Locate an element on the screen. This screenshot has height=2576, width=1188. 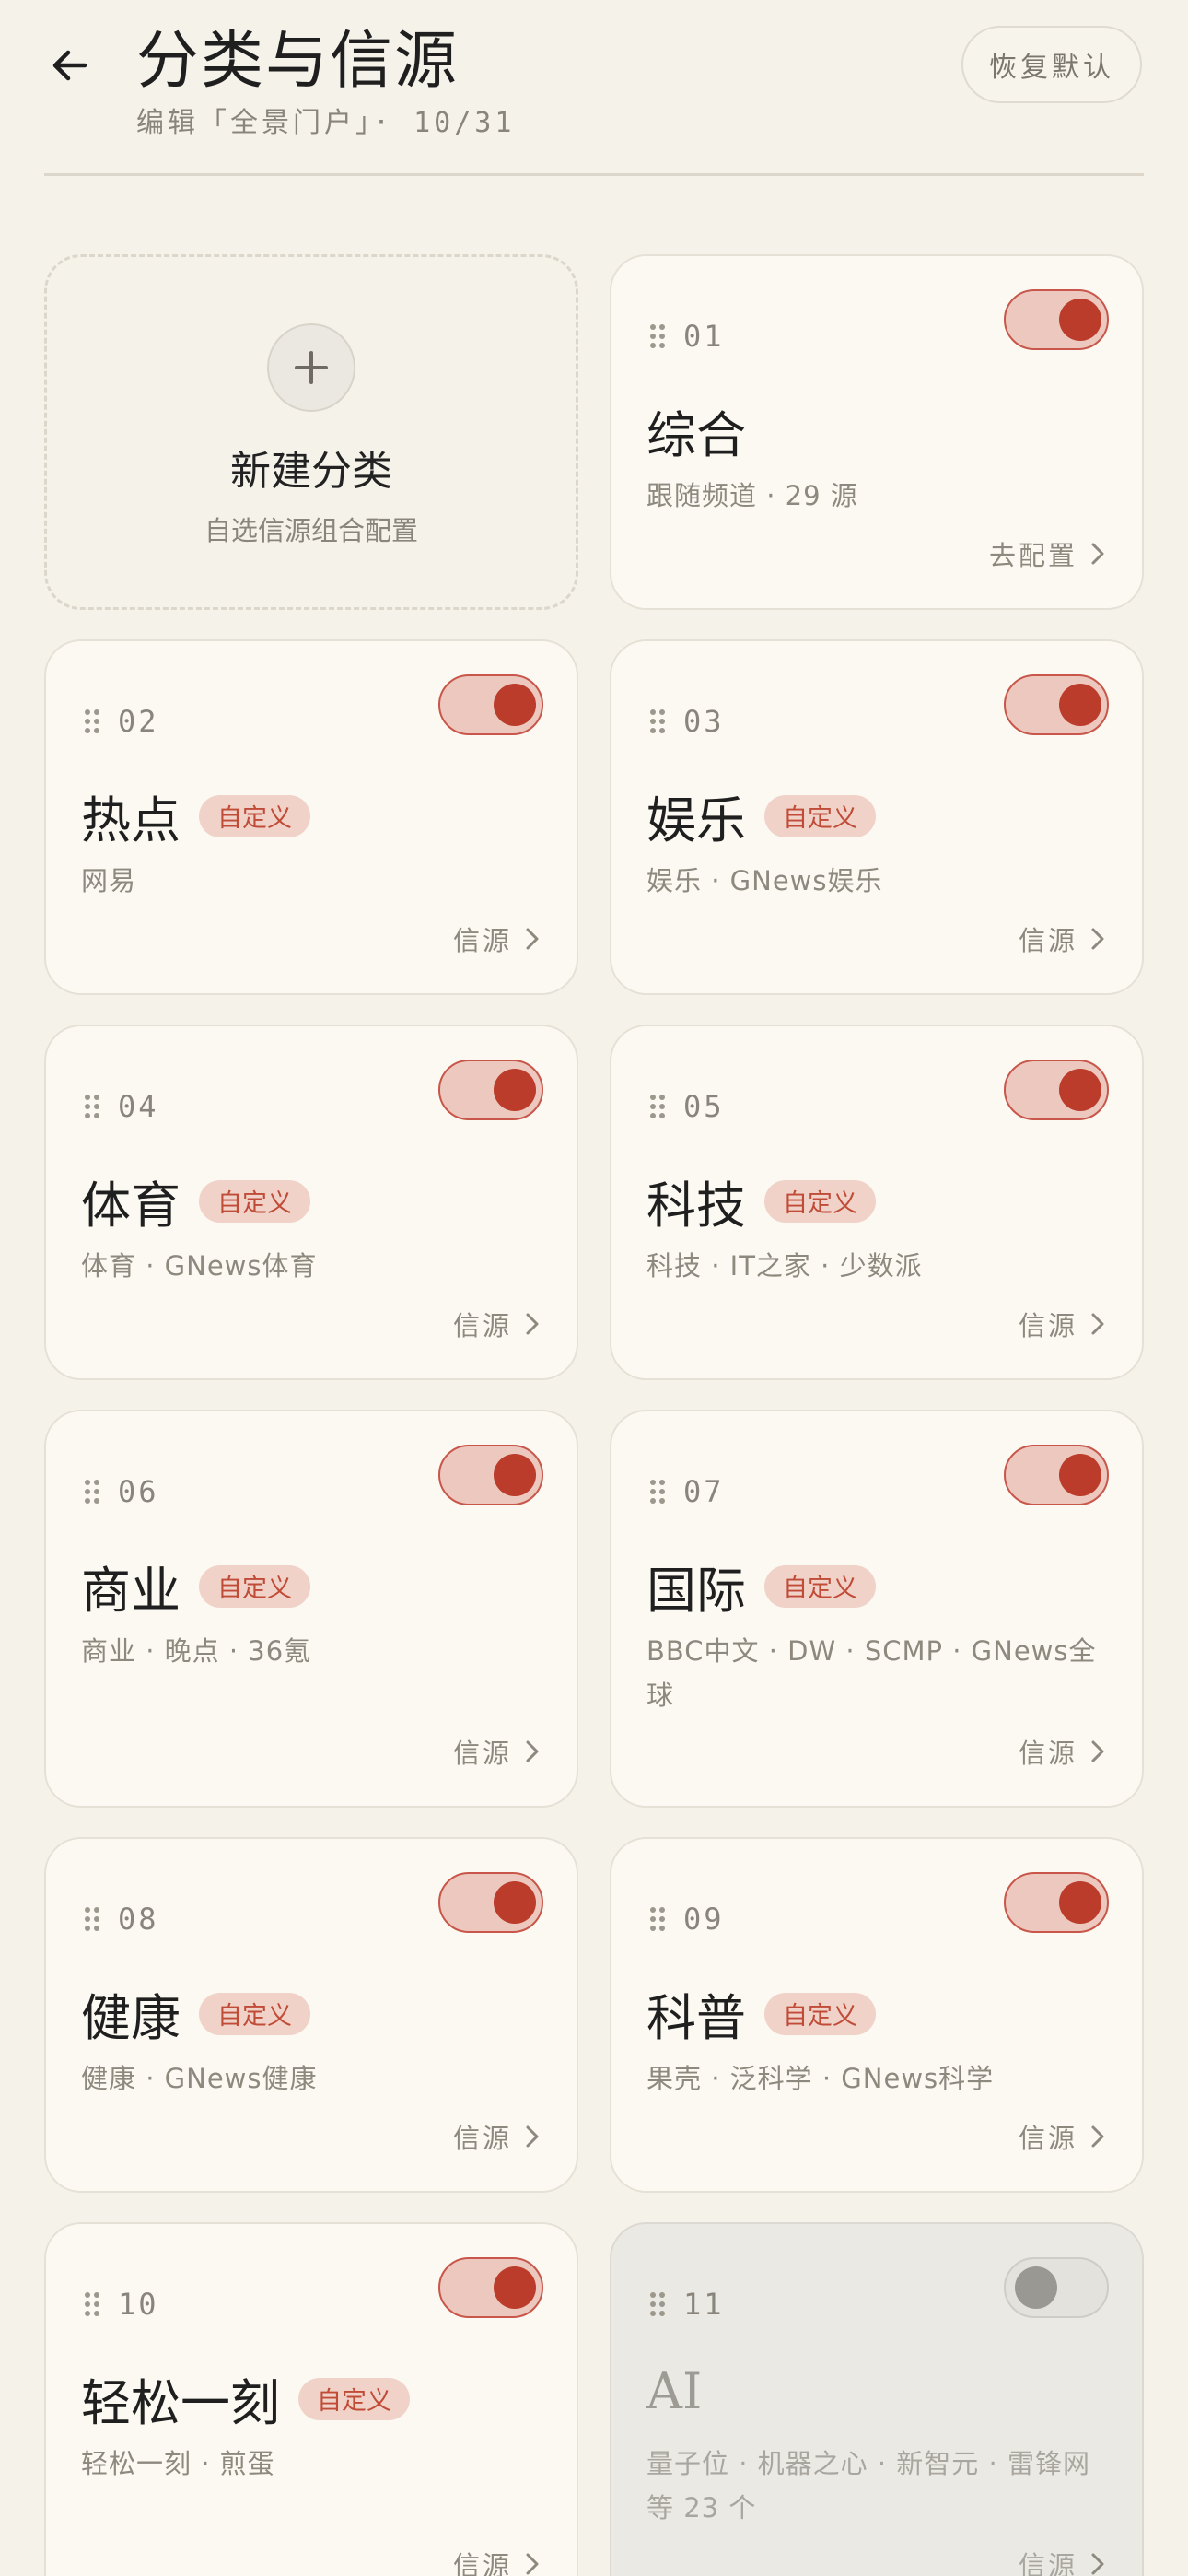
category-name-row: 国际 自定义 is located at coordinates (761, 1586).